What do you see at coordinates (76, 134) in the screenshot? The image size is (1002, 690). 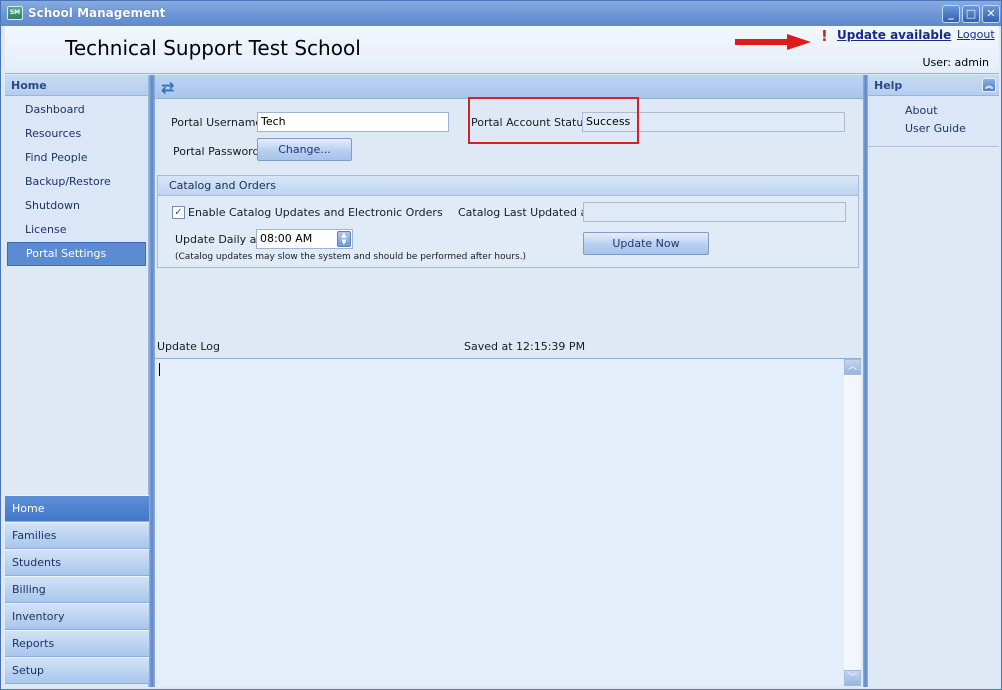 I see `nav-item-resources: Resources` at bounding box center [76, 134].